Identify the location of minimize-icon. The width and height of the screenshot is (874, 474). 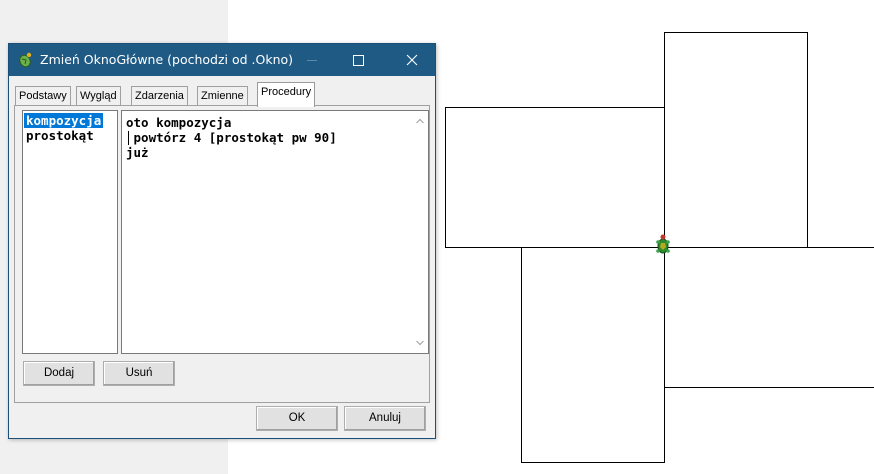
(312, 60).